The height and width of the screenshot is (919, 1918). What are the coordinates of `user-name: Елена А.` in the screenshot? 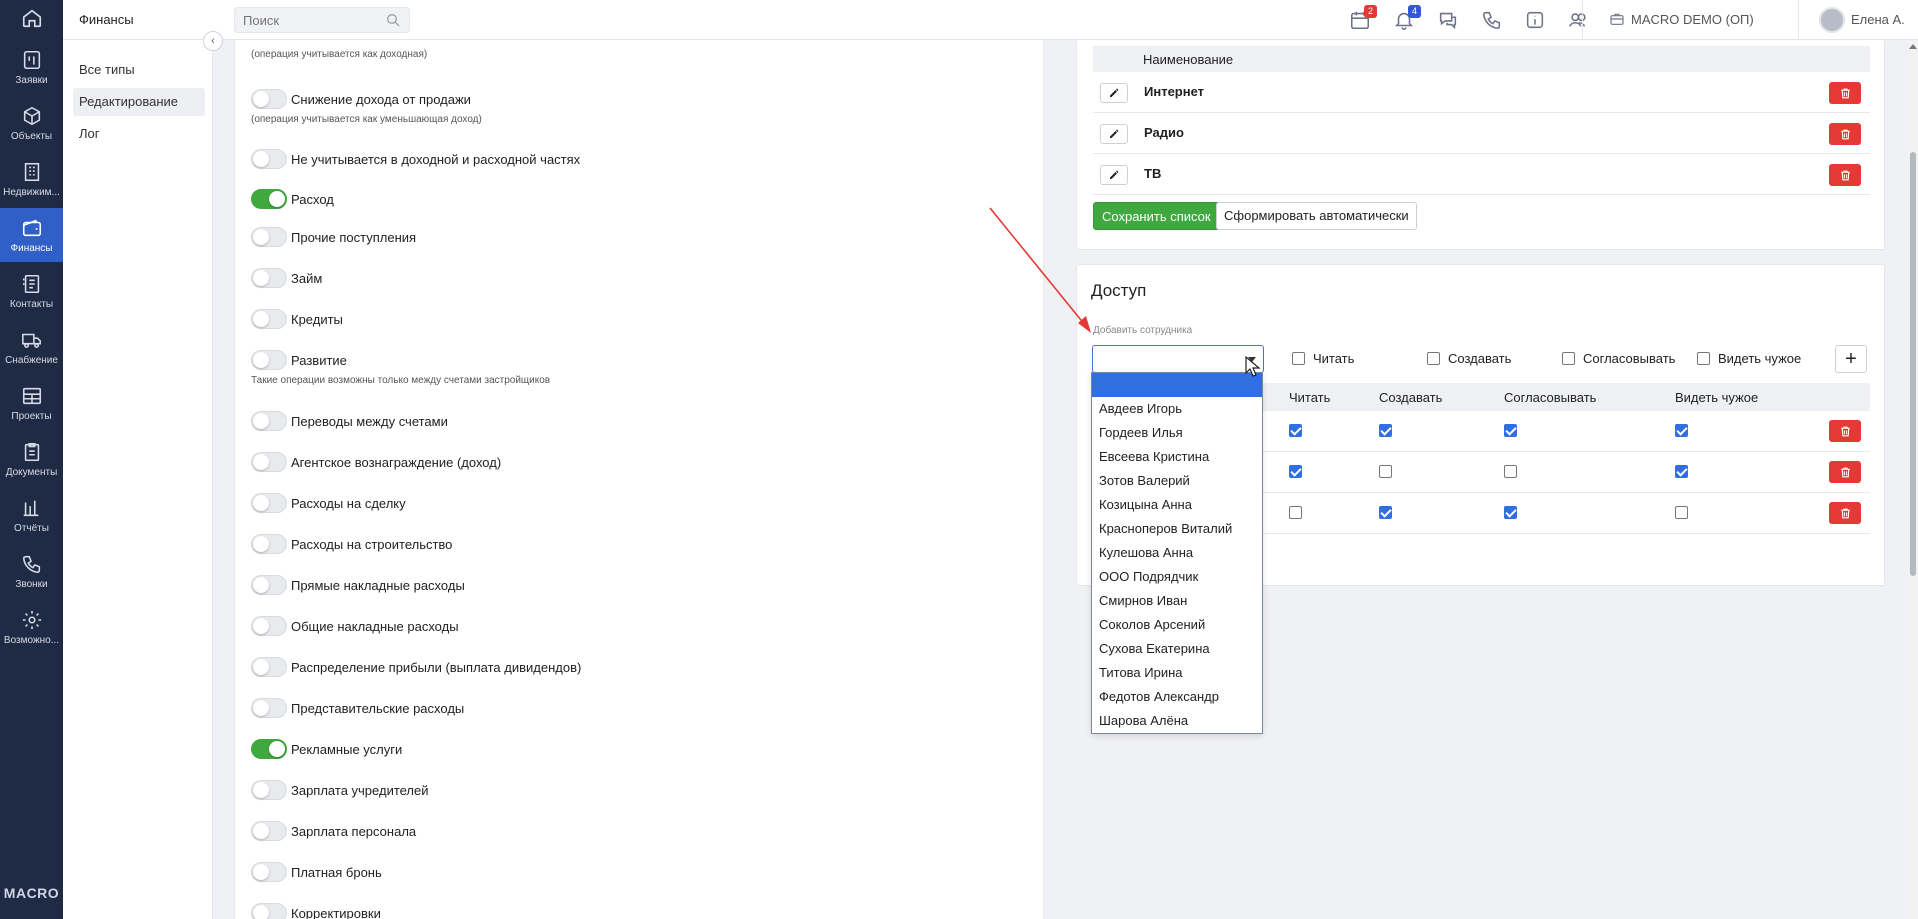 It's located at (1878, 19).